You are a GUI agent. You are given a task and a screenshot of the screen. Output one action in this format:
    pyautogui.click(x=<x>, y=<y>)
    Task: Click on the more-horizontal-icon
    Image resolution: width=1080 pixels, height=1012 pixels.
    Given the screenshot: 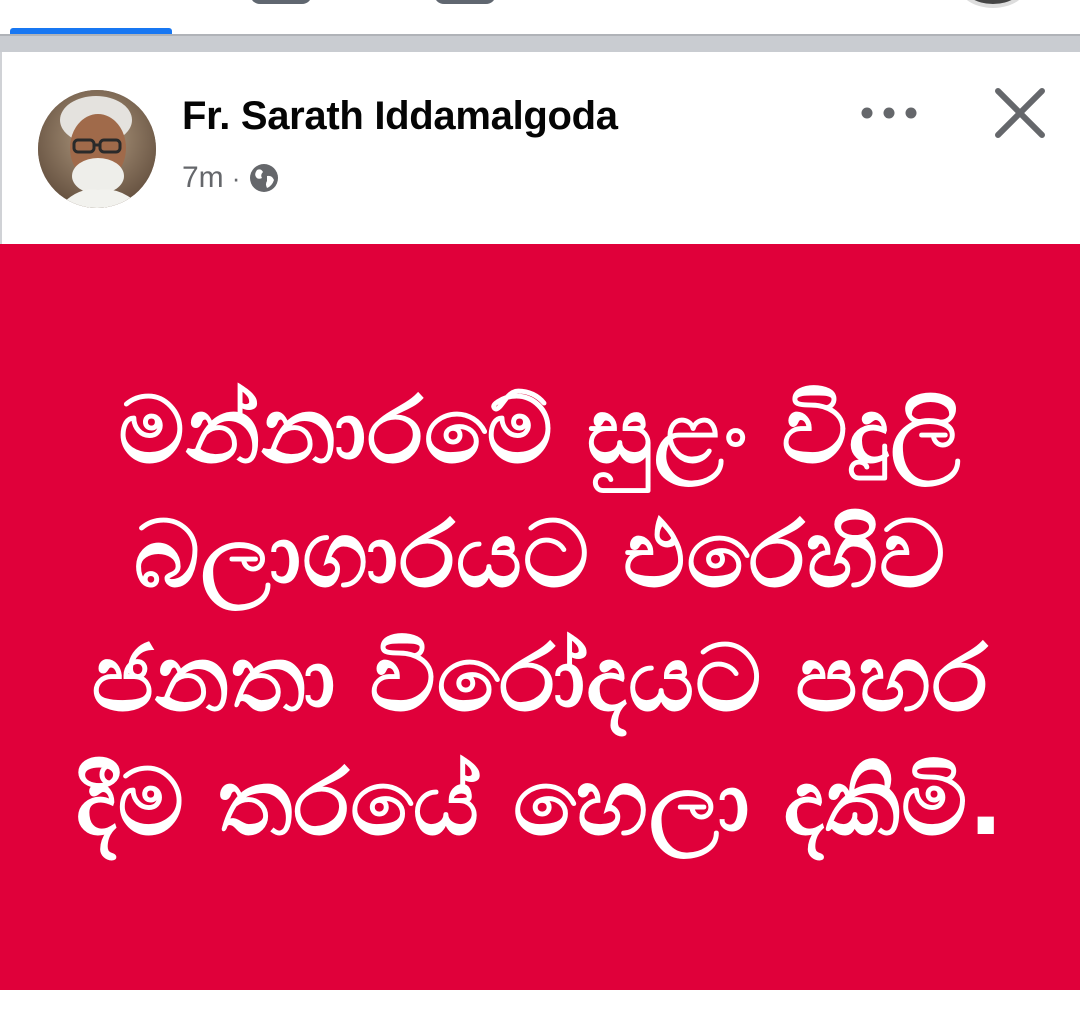 What is the action you would take?
    pyautogui.click(x=889, y=113)
    